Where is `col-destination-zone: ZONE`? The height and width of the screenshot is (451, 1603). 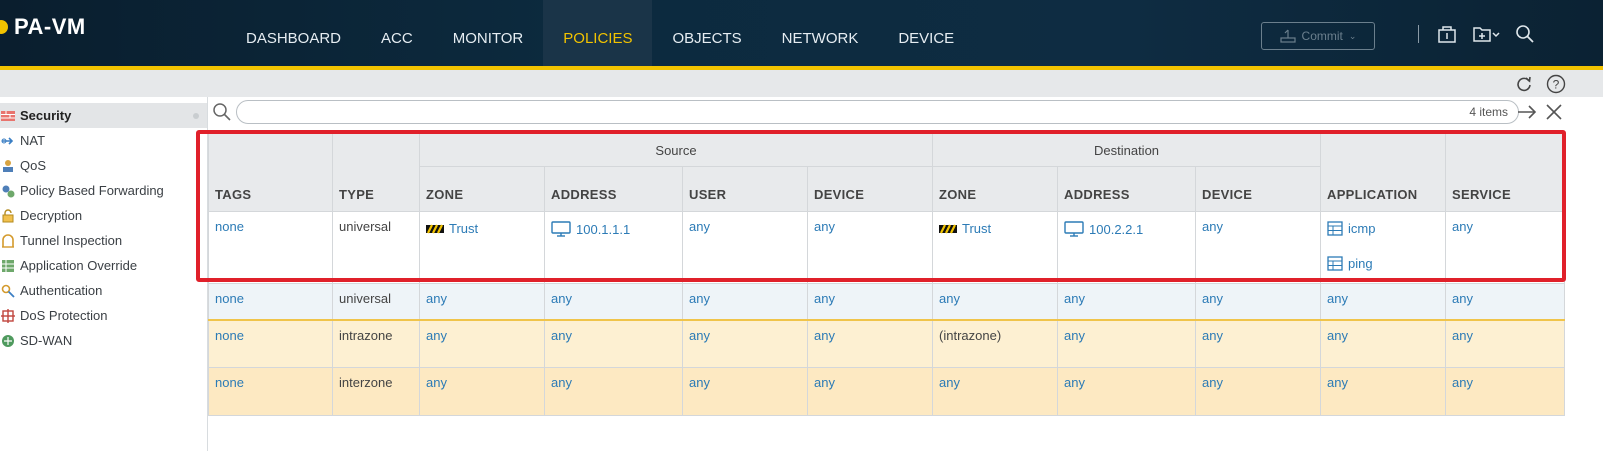
col-destination-zone: ZONE is located at coordinates (995, 189).